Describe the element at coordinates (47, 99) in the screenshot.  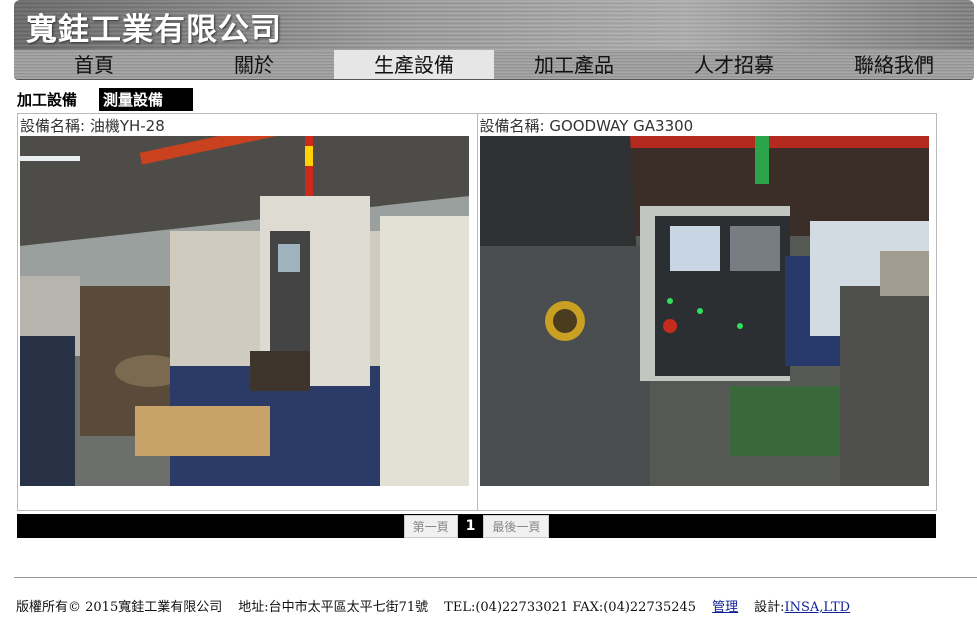
I see `tab-processing-equipment: 加工設備` at that location.